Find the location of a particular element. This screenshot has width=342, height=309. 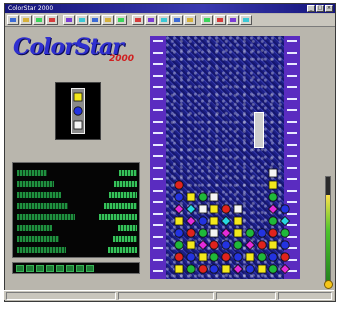

minimize-button: _ is located at coordinates (311, 8).